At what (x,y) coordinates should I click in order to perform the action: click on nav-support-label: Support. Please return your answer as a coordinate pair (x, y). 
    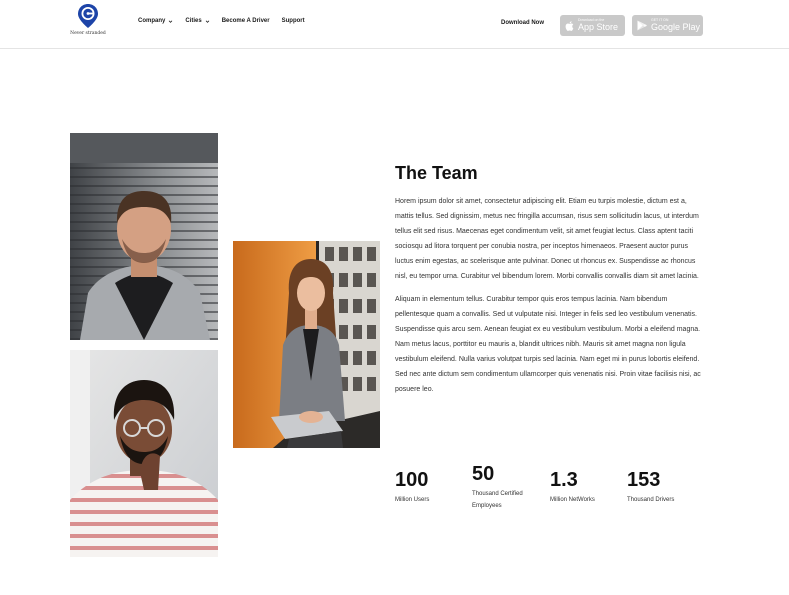
    Looking at the image, I should click on (293, 21).